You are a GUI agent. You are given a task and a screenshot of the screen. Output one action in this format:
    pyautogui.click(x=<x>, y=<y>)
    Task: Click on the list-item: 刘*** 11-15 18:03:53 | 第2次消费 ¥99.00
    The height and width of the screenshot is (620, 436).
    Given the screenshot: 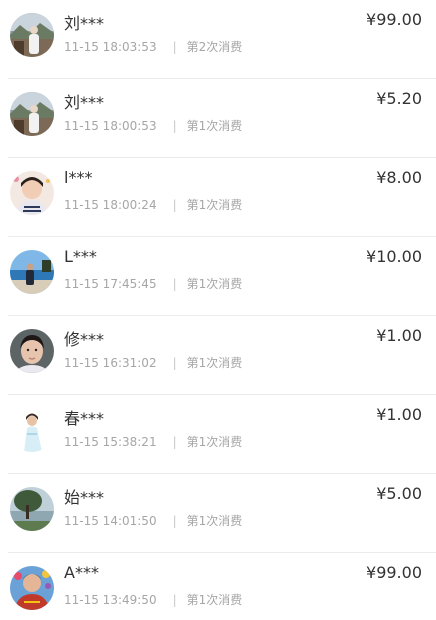 What is the action you would take?
    pyautogui.click(x=218, y=39)
    